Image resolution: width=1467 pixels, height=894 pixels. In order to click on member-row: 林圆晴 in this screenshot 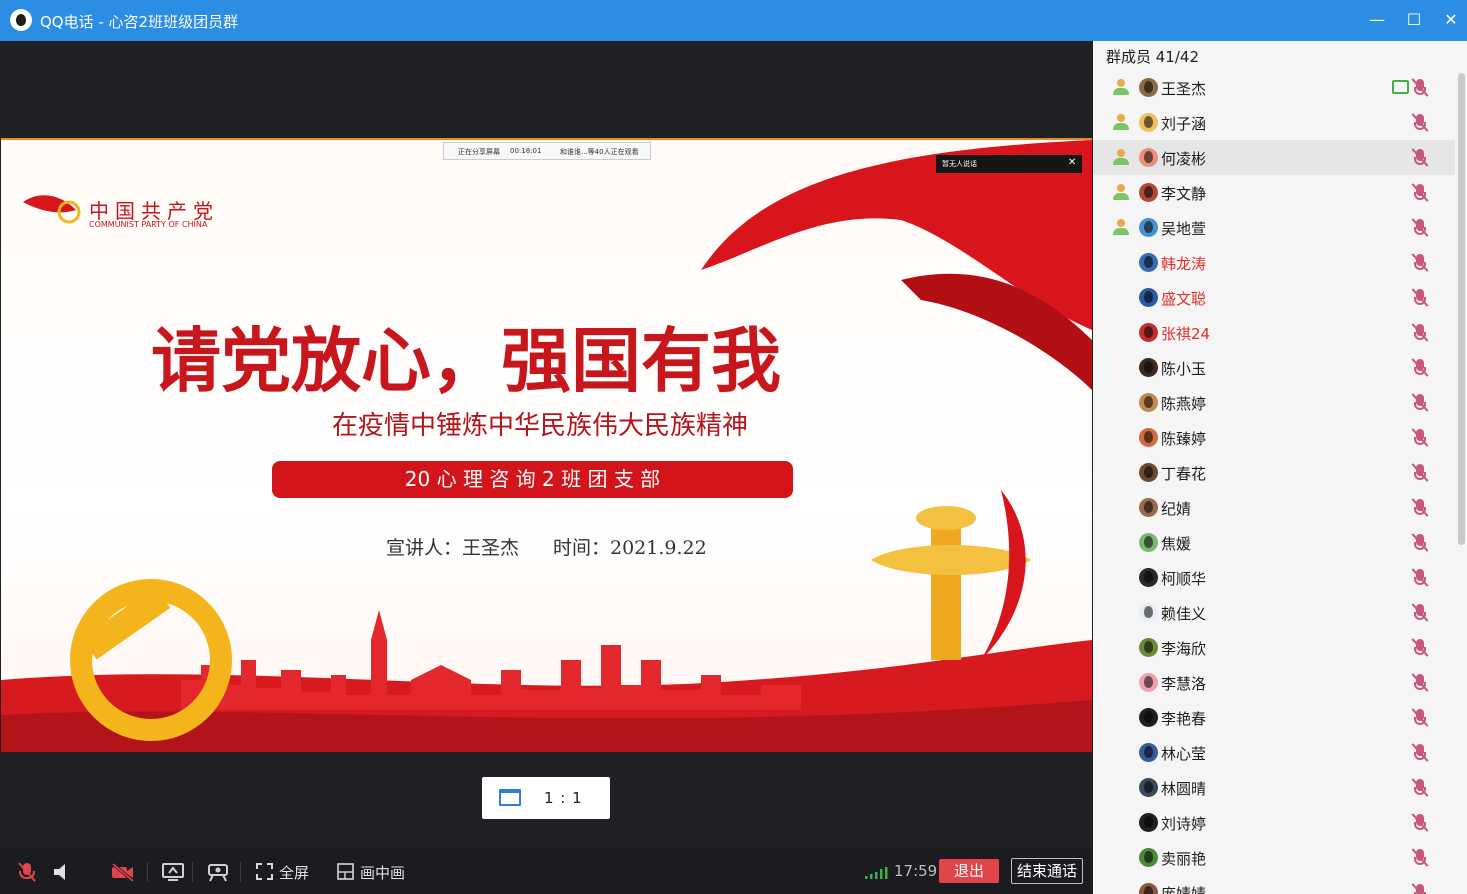, I will do `click(1274, 787)`.